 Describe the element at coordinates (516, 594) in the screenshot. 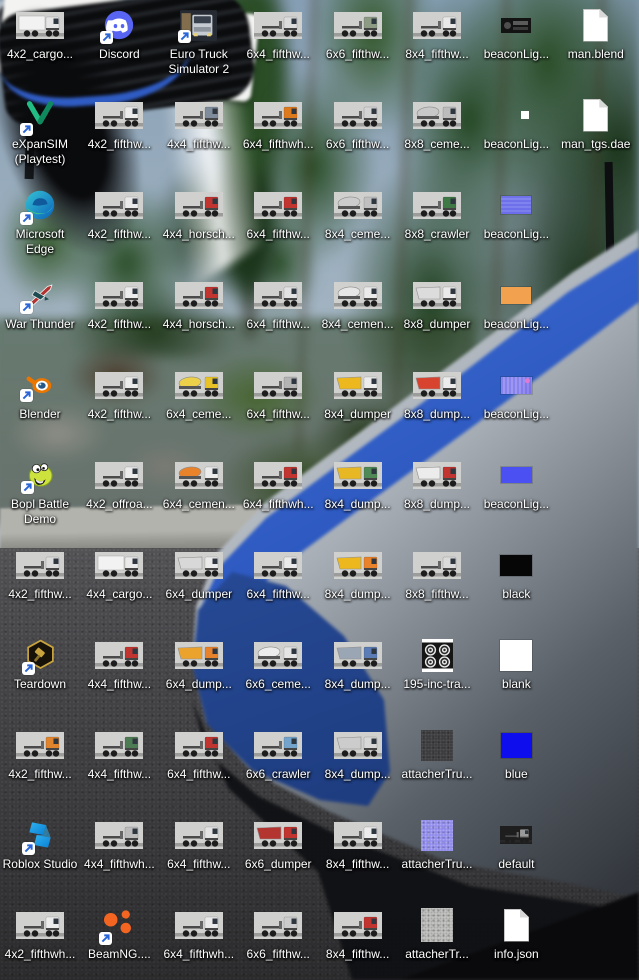

I see `icon-label: black` at that location.